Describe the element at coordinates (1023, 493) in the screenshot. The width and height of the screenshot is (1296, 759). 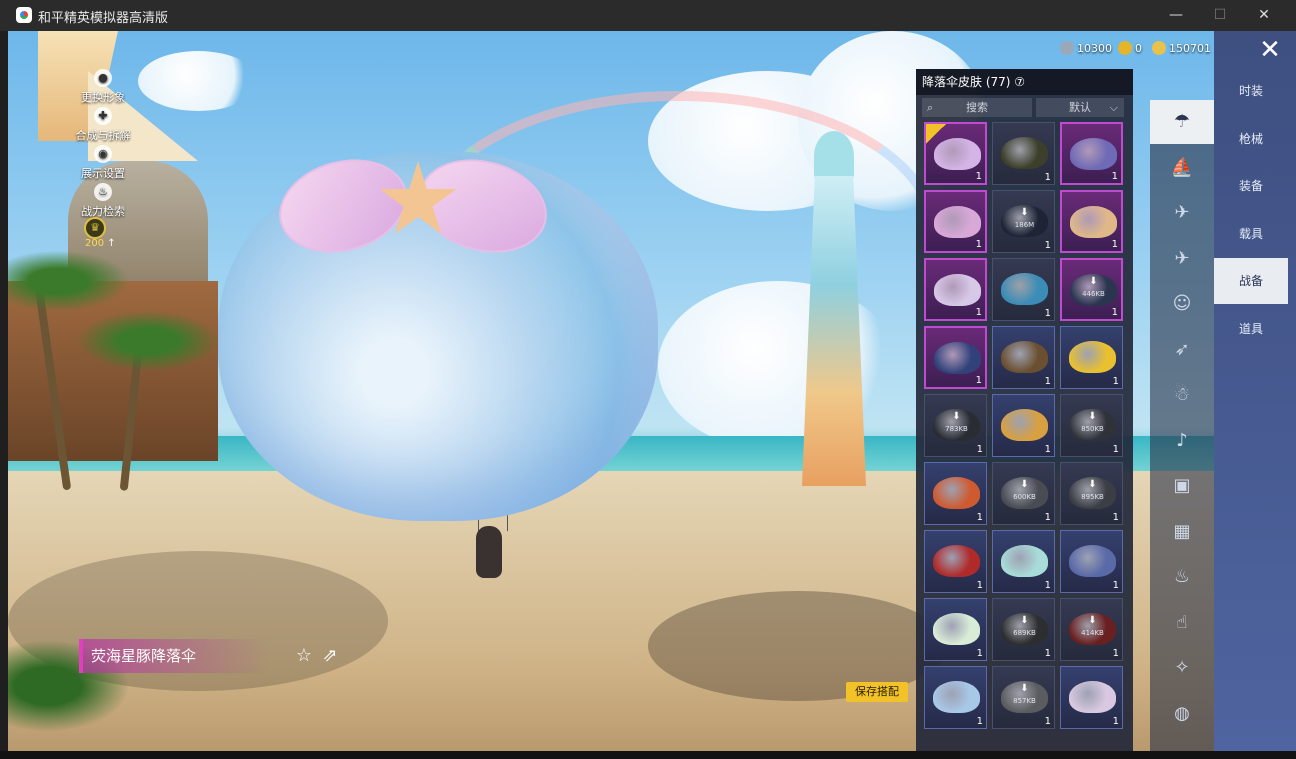
I see `skin-cell: ⬇ 600KB 1` at that location.